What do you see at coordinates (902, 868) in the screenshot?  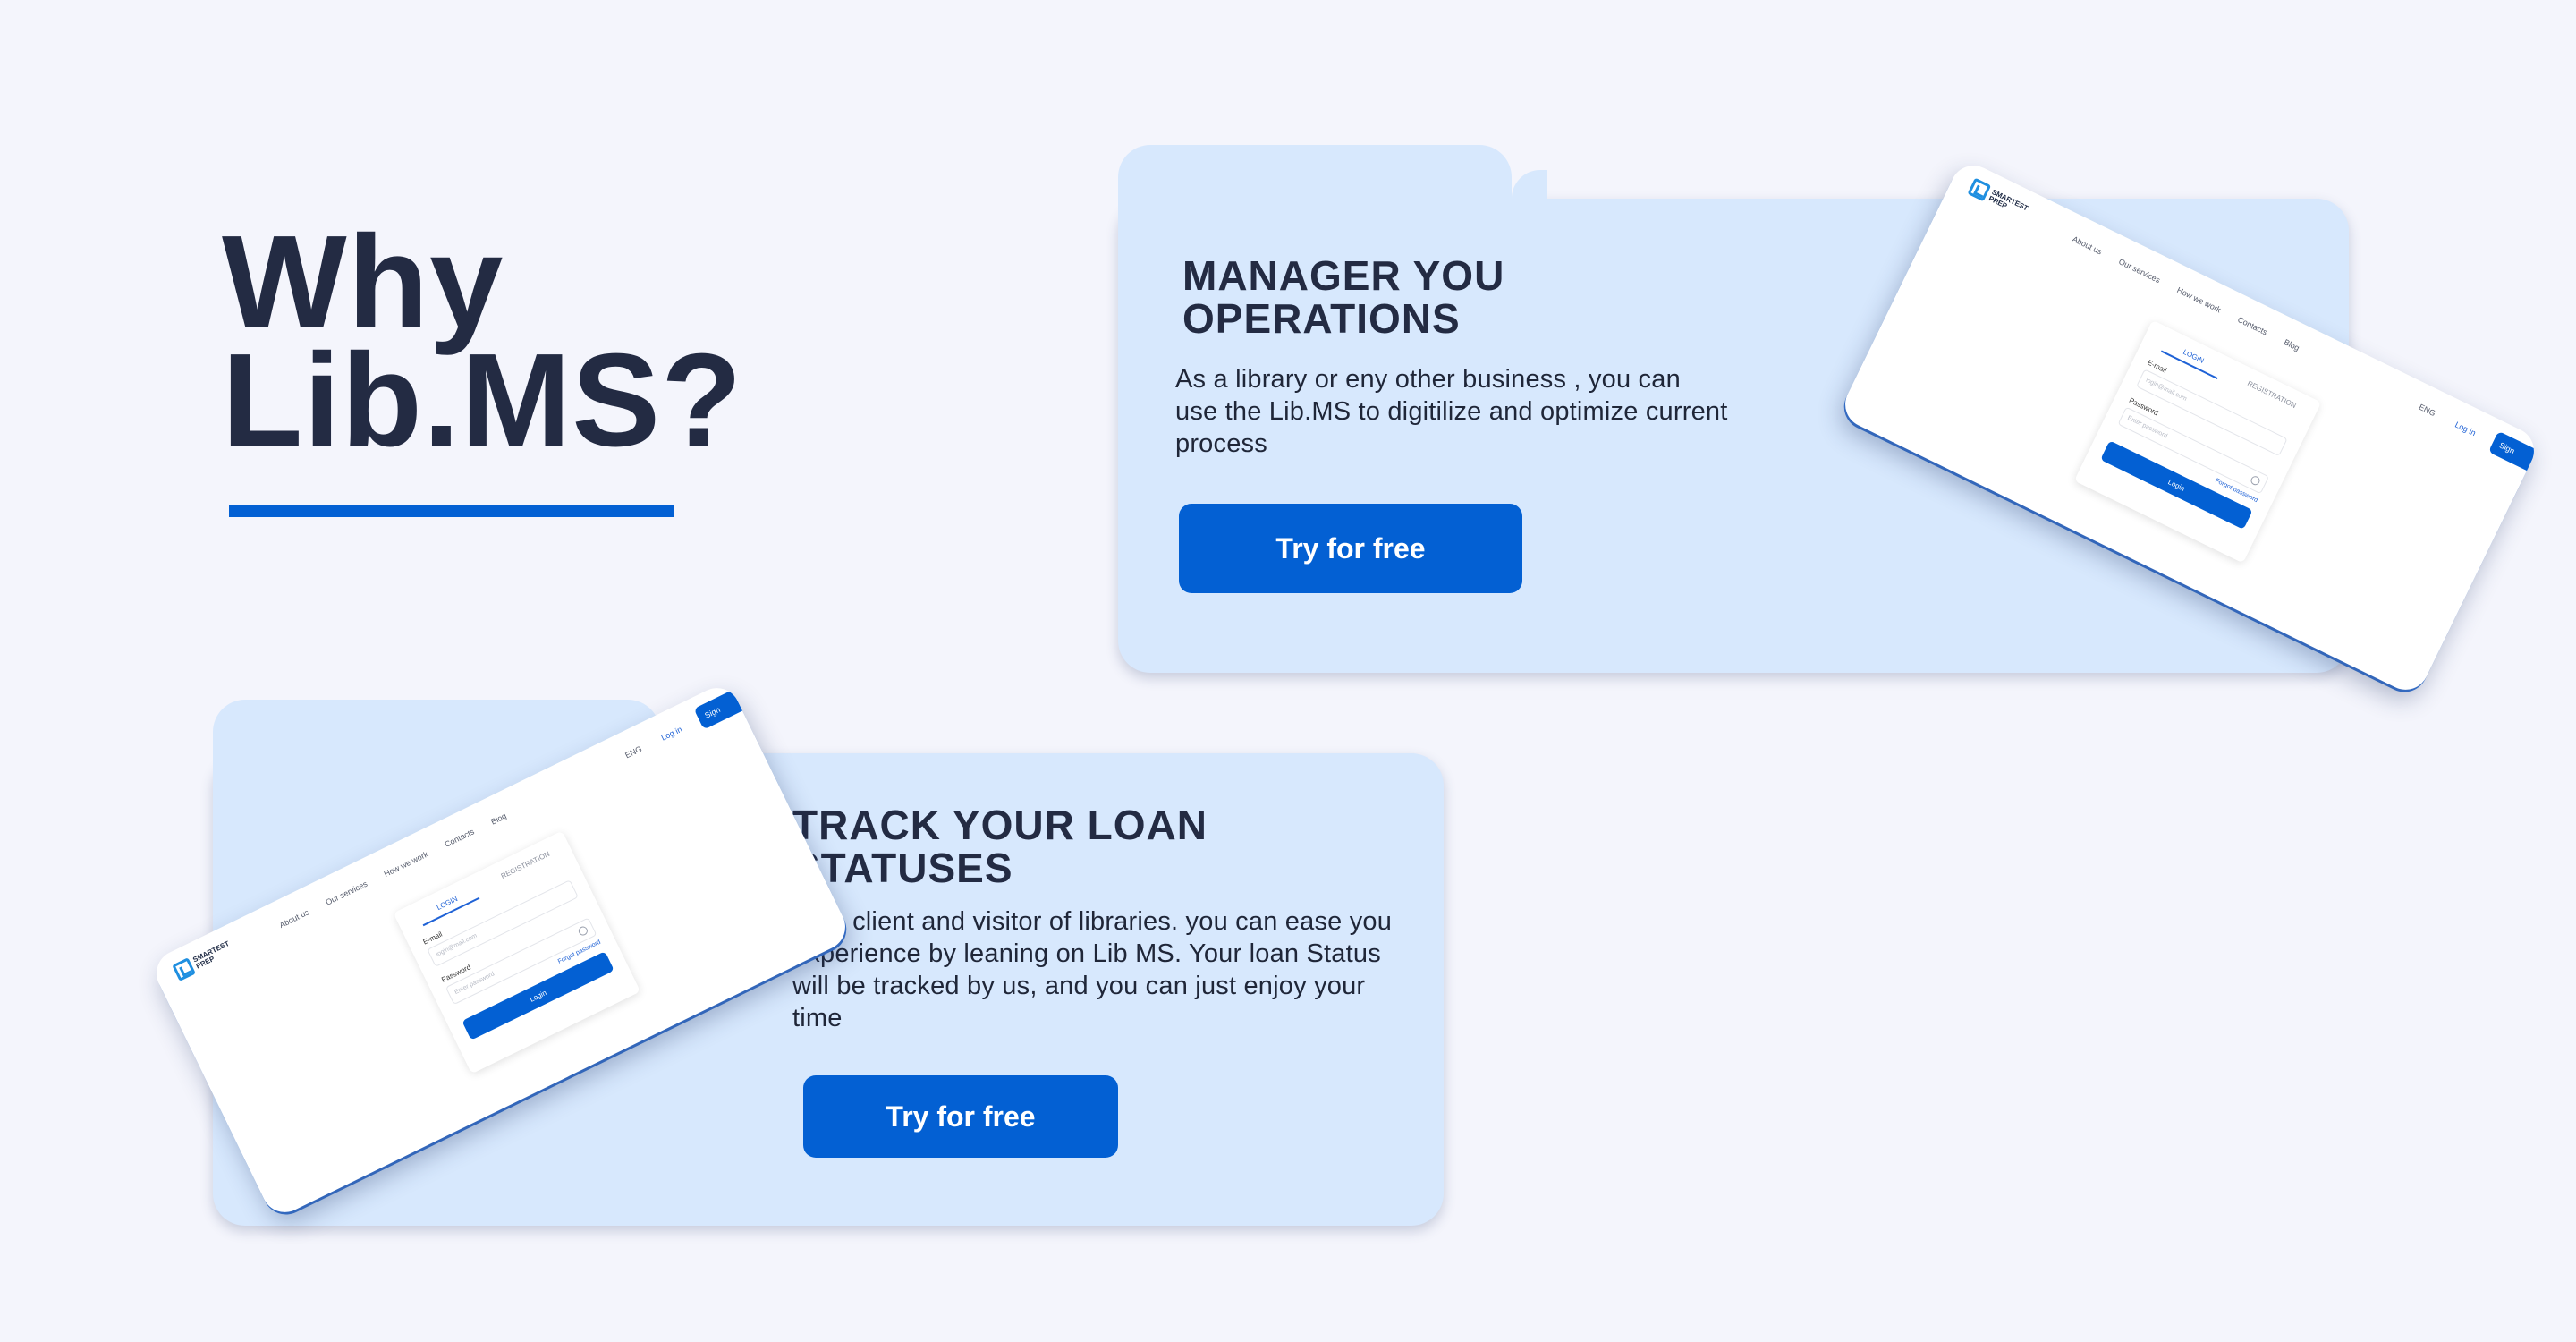 I see `loan-title-line-2: STATUSES` at bounding box center [902, 868].